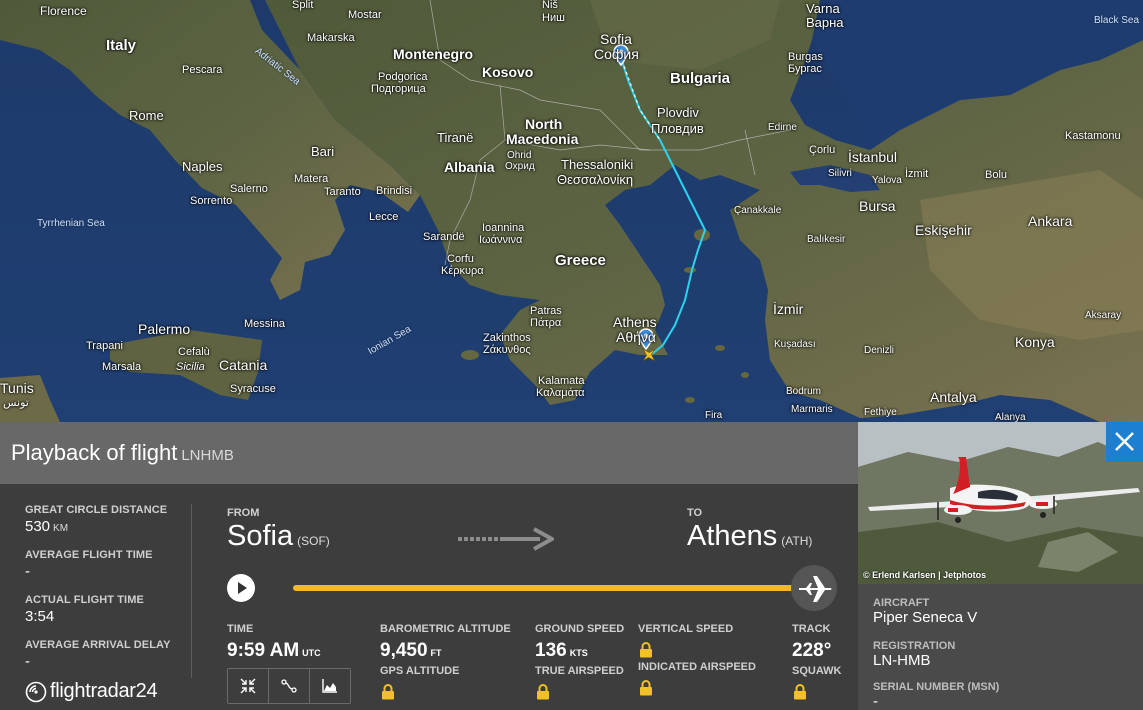  What do you see at coordinates (384, 217) in the screenshot?
I see `map-label: Lecce` at bounding box center [384, 217].